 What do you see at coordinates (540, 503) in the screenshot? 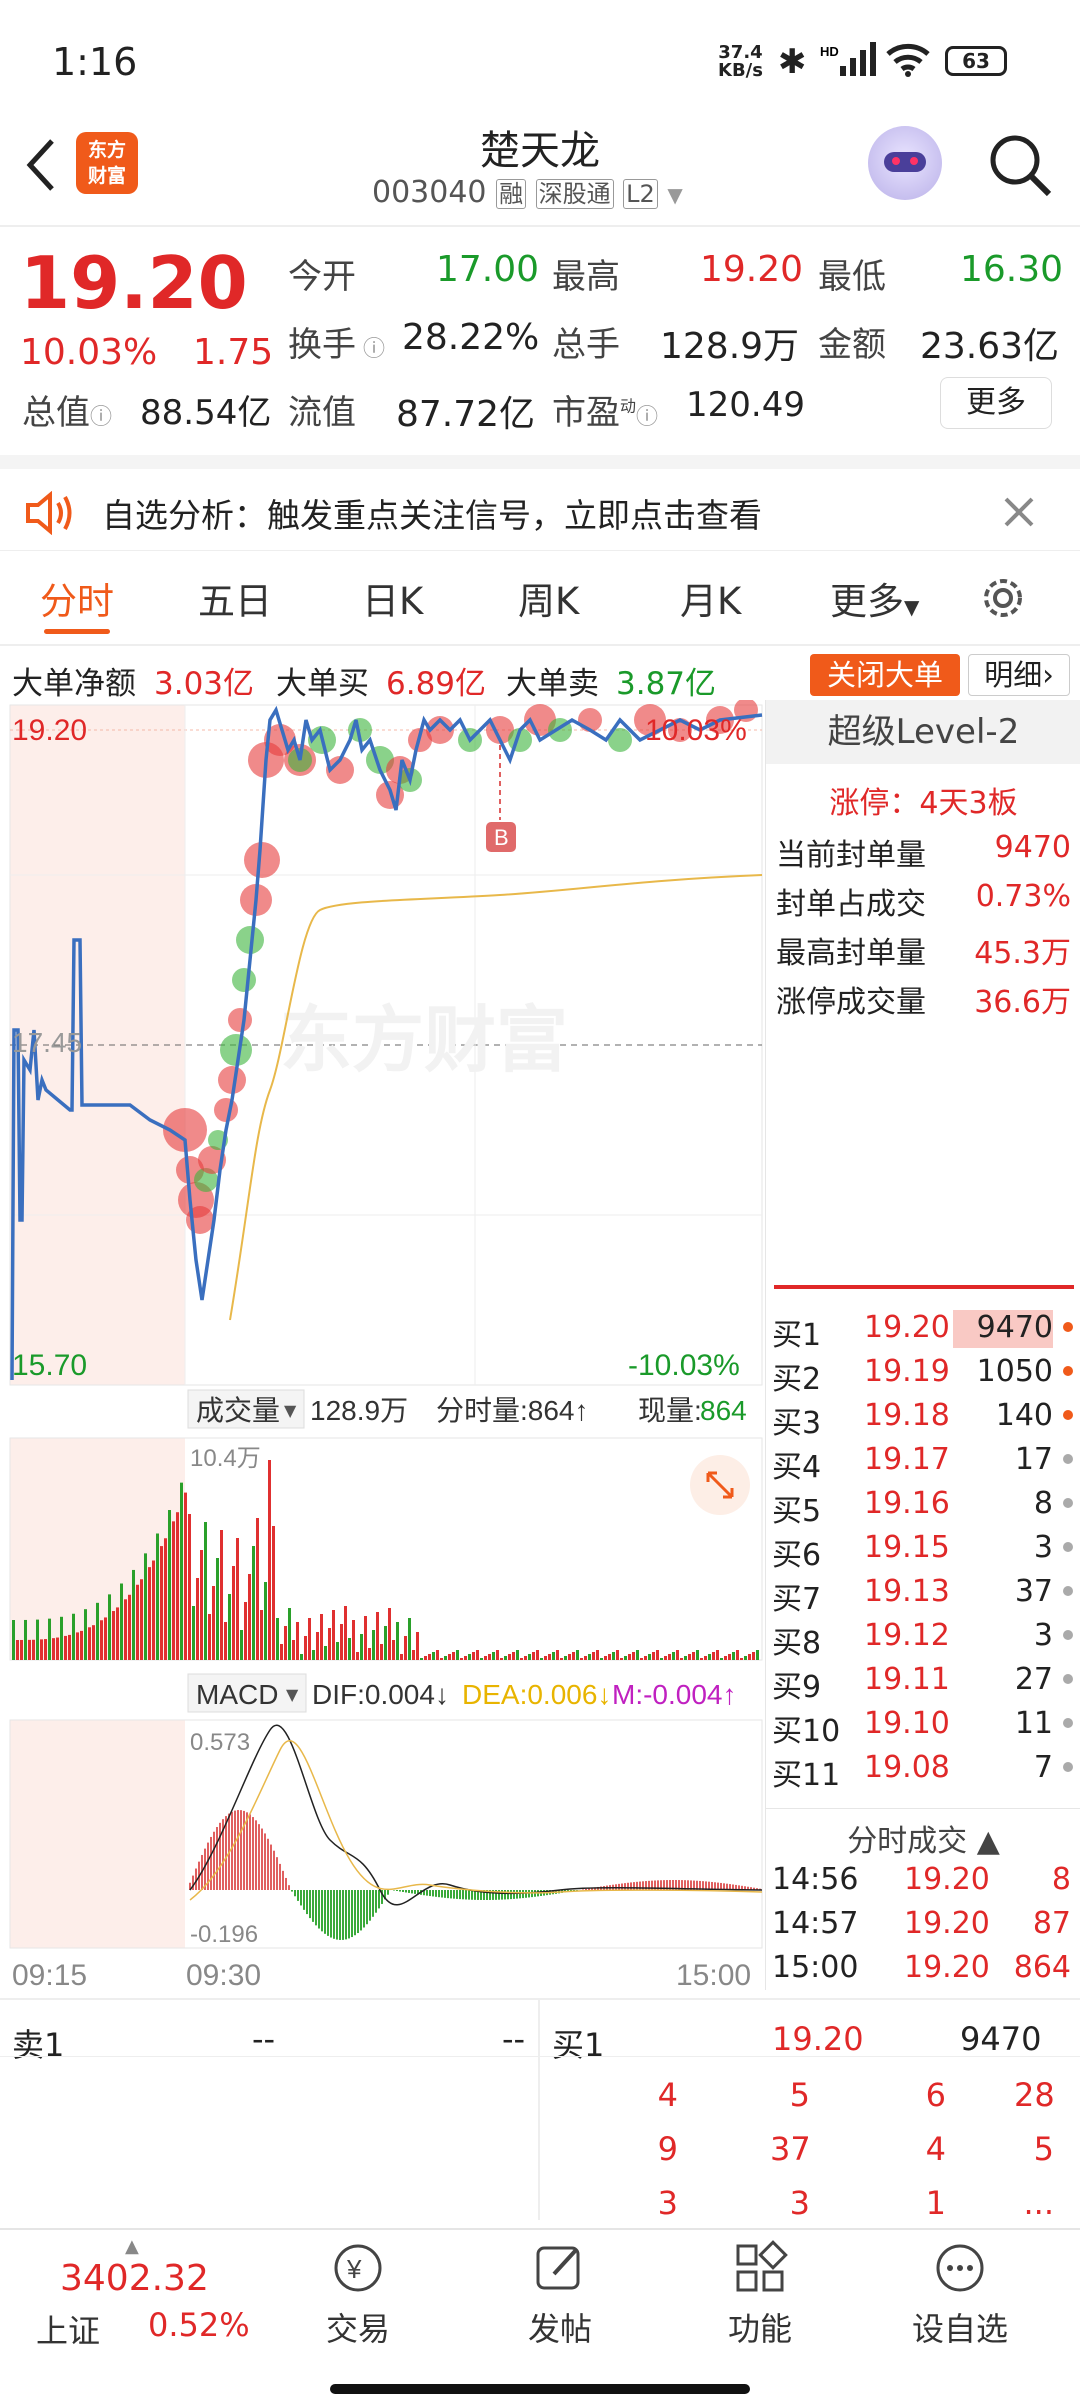
I see `signal-banner: 自选分析：触发重点关注信号，立即点击查看` at bounding box center [540, 503].